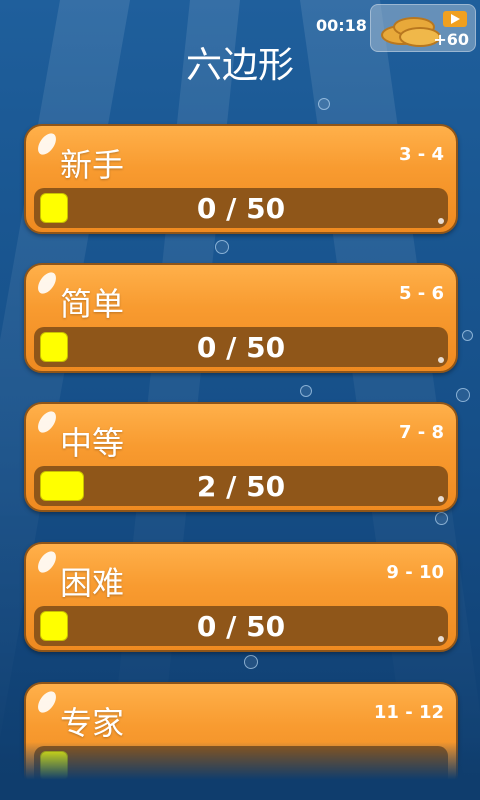  Describe the element at coordinates (240, 771) in the screenshot. I see `bottom-fade` at that location.